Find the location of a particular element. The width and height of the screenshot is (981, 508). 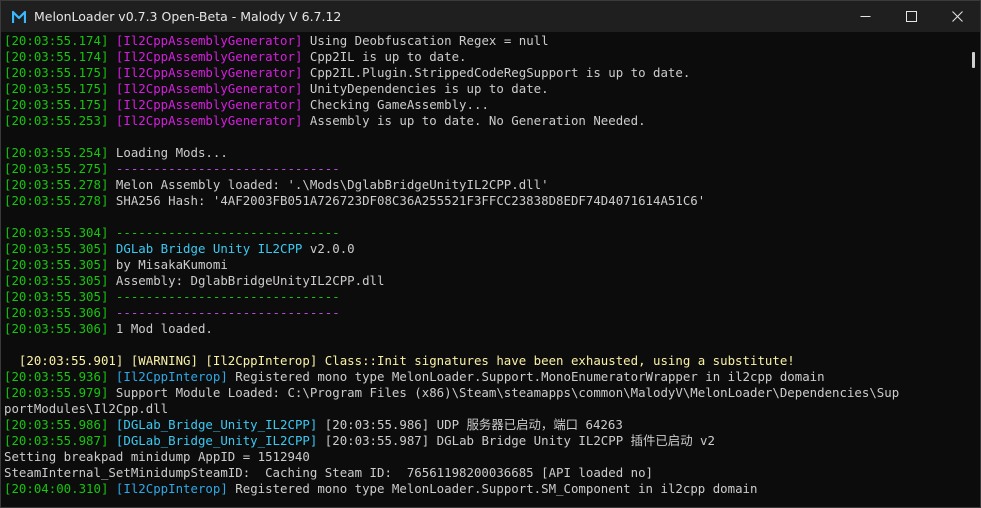

minimize-button is located at coordinates (865, 16).